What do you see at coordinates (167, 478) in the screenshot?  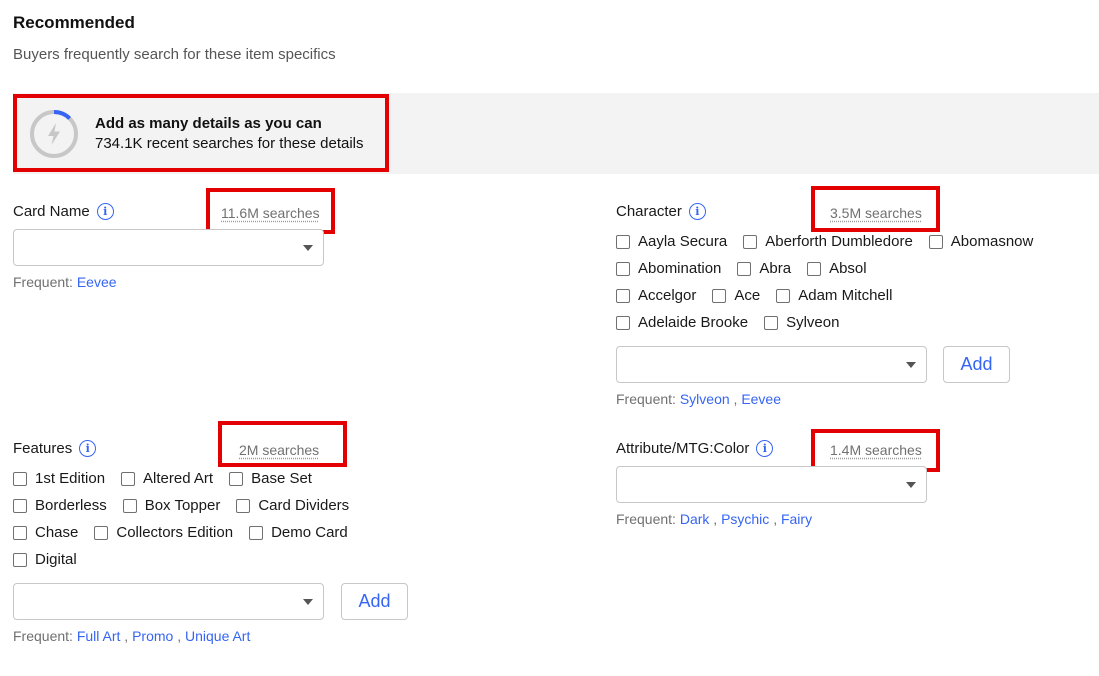 I see `checkbox-altered-art: Altered Art` at bounding box center [167, 478].